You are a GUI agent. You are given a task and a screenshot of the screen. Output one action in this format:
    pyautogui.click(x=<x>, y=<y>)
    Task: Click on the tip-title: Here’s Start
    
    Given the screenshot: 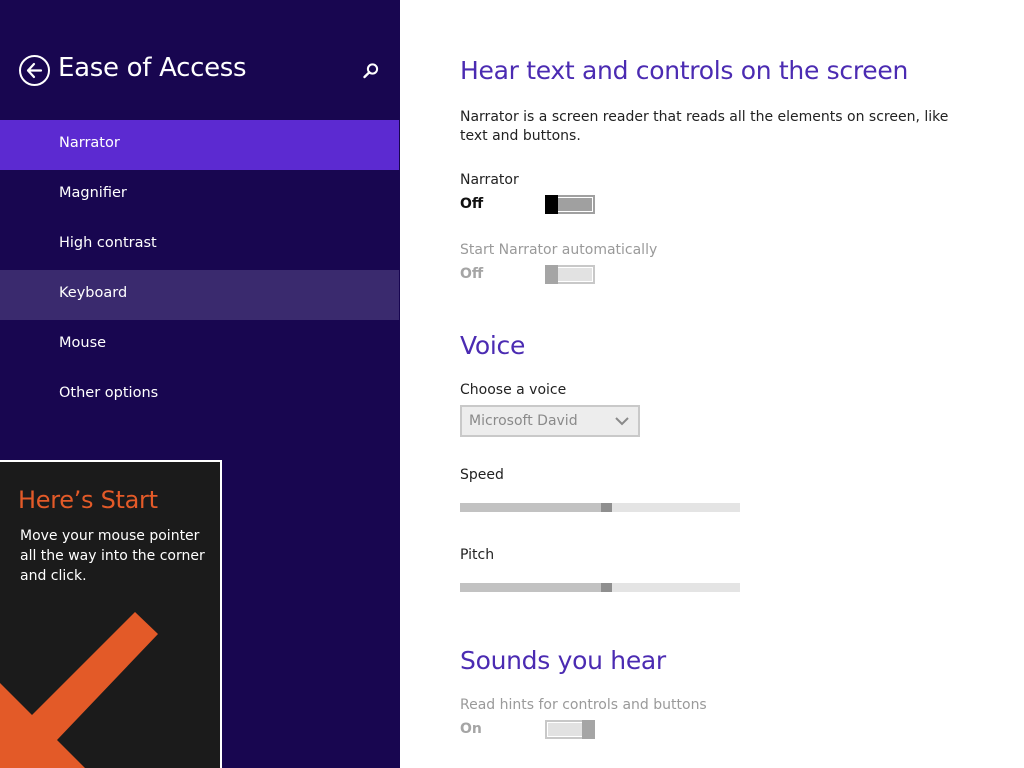 What is the action you would take?
    pyautogui.click(x=88, y=500)
    